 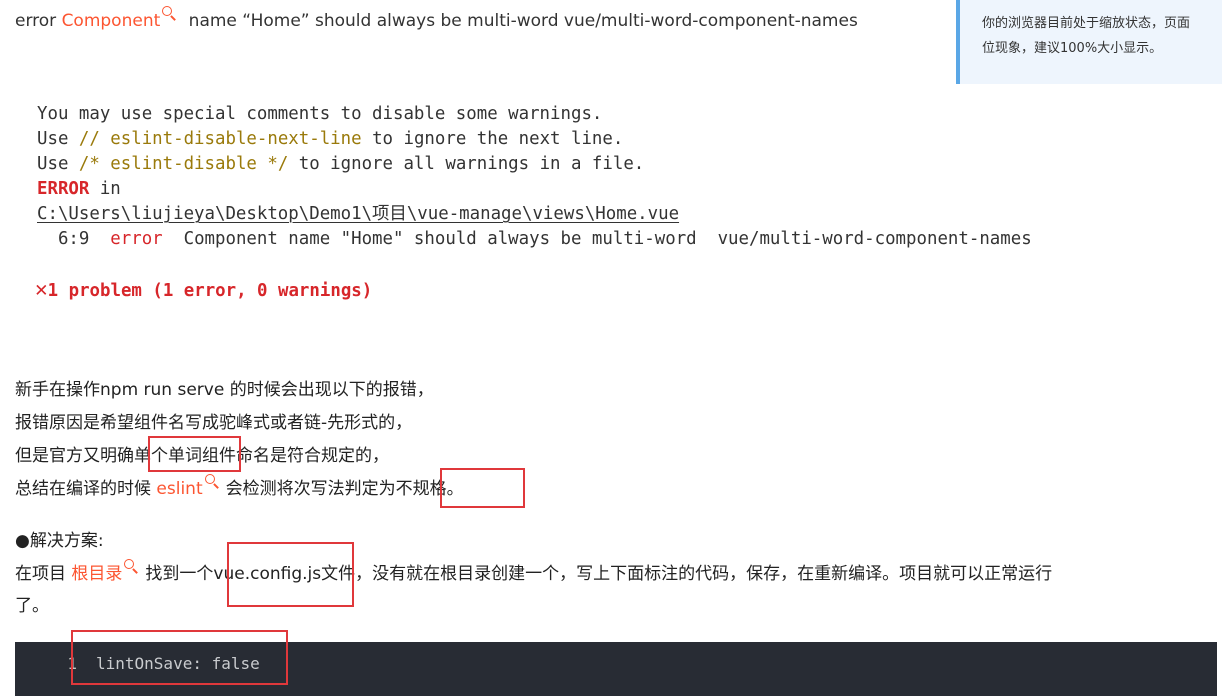 I want to click on line-number: 1, so click(x=72, y=663).